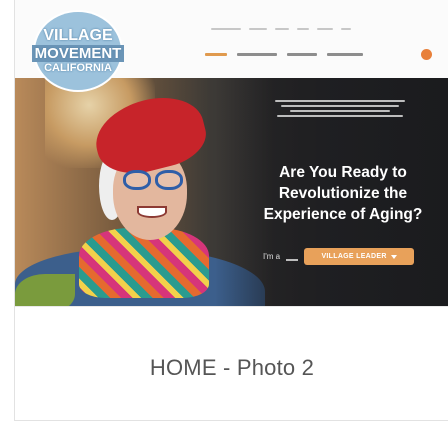 Image resolution: width=448 pixels, height=421 pixels. I want to click on nav-item-about, so click(216, 54).